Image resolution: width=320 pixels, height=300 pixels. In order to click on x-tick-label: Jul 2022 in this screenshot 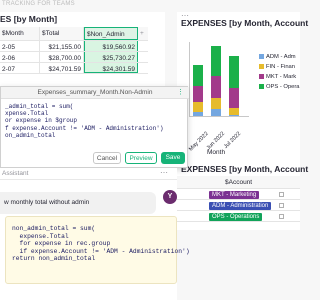, I will do `click(233, 140)`.